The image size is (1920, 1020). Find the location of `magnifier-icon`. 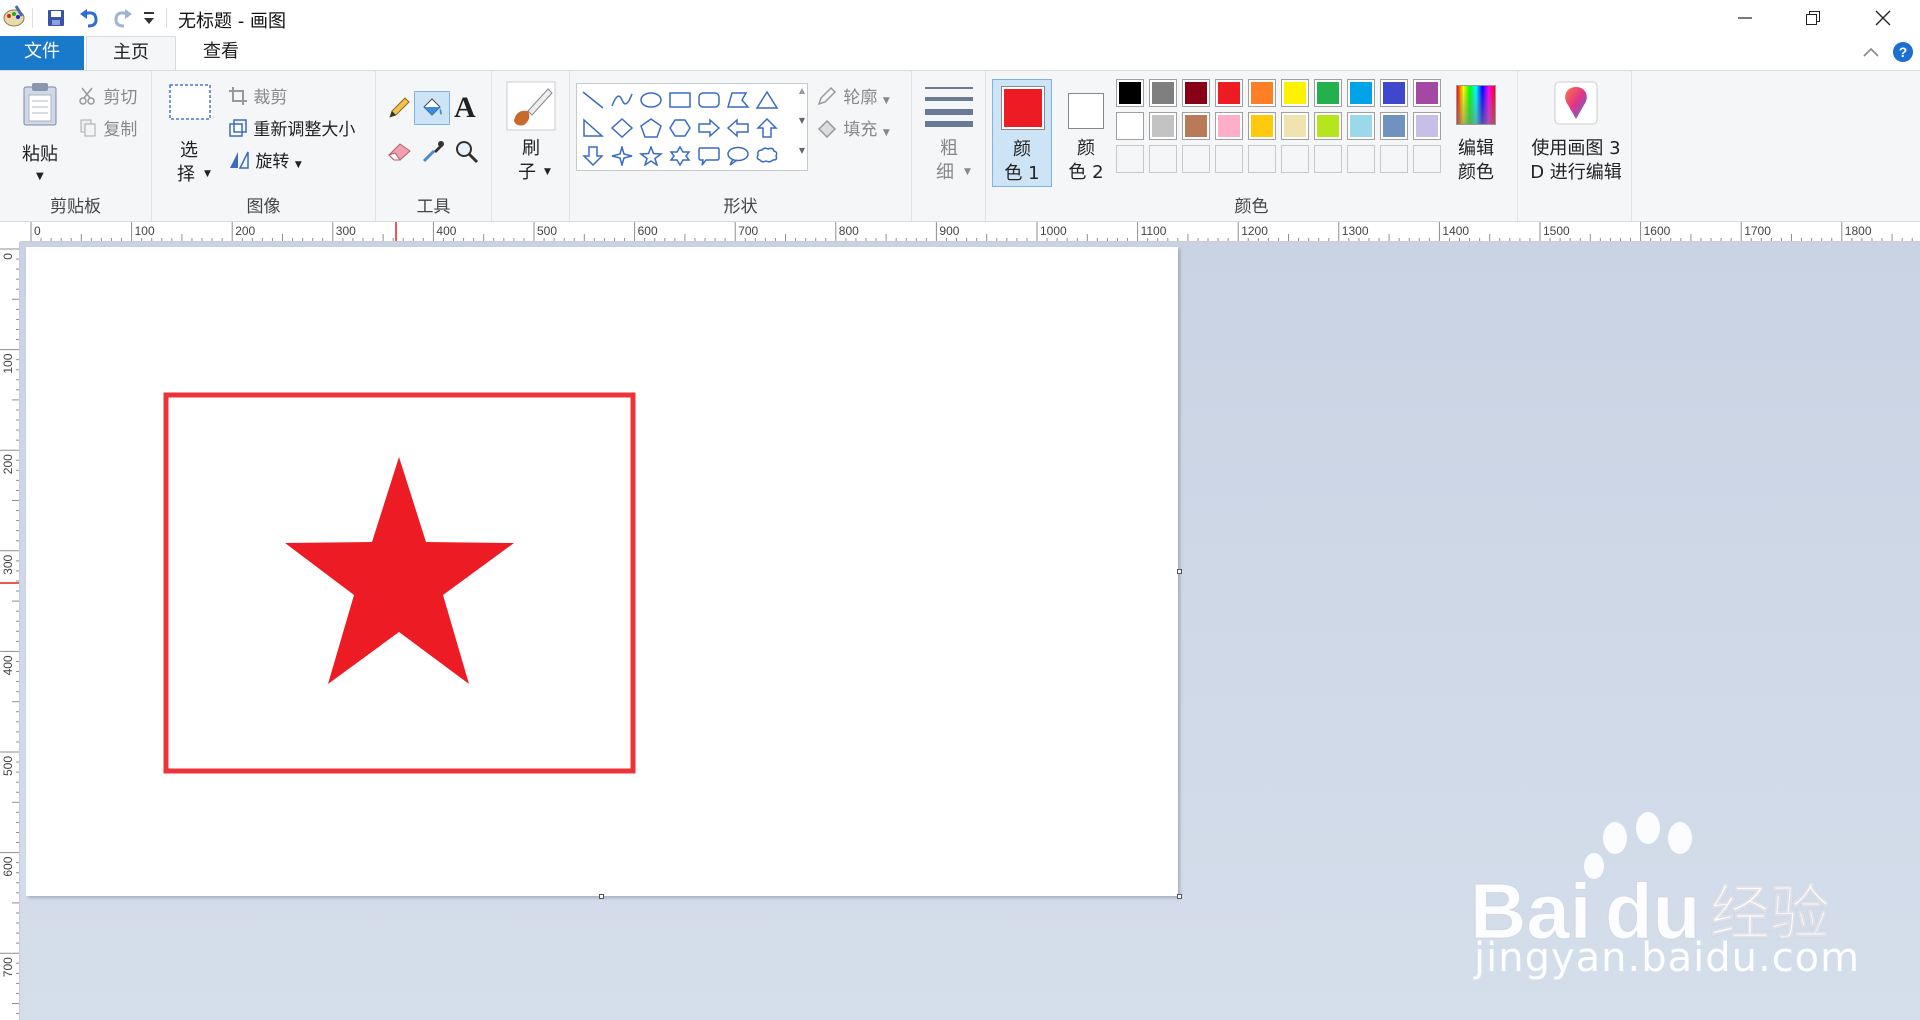

magnifier-icon is located at coordinates (467, 154).